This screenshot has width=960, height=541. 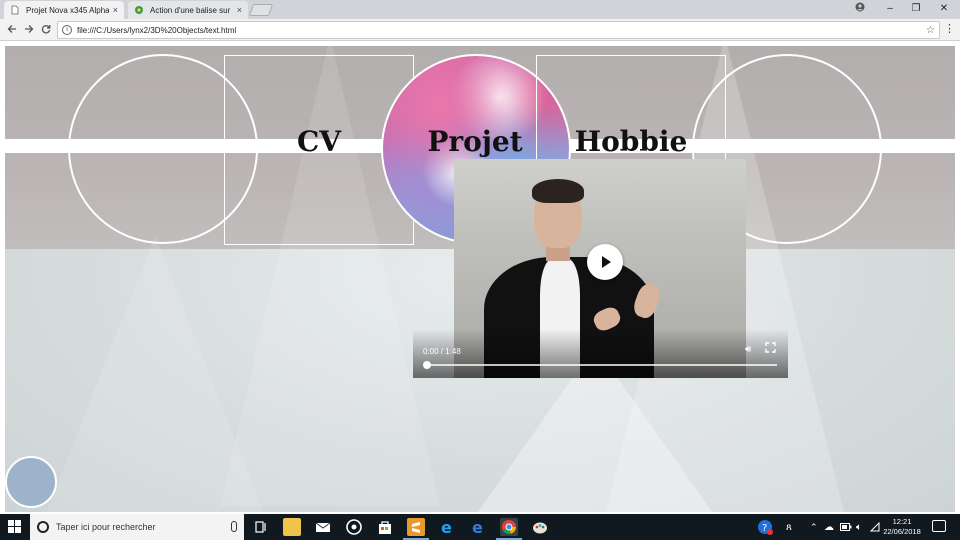 What do you see at coordinates (916, 9) in the screenshot?
I see `maximize-button: ❐` at bounding box center [916, 9].